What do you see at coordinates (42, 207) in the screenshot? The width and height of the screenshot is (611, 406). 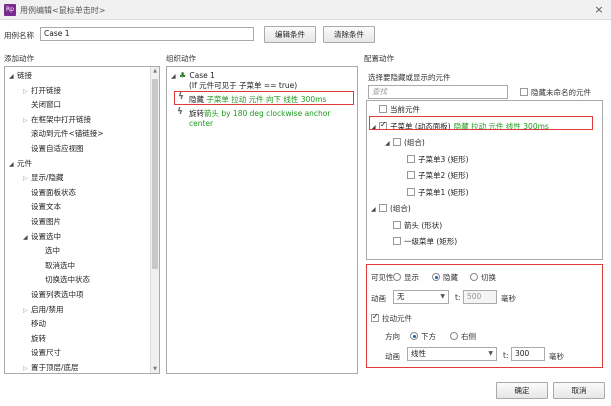 I see `add-action-item: 设置文本` at bounding box center [42, 207].